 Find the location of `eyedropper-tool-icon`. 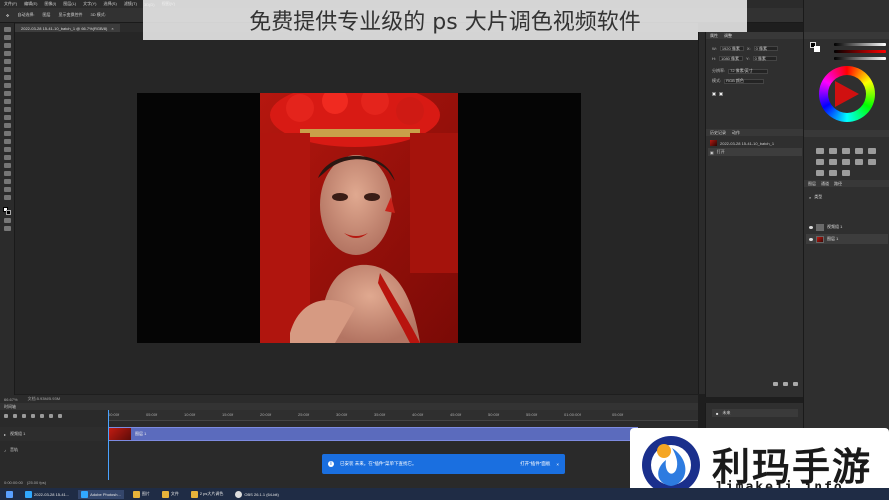

eyedropper-tool-icon is located at coordinates (7, 77).